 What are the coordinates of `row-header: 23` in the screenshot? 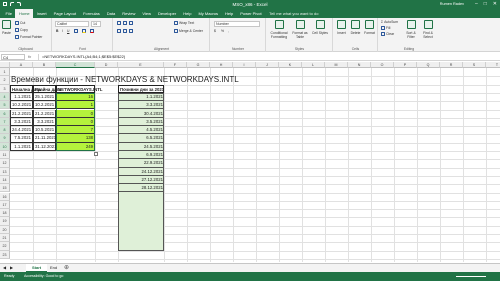 It's located at (5, 254).